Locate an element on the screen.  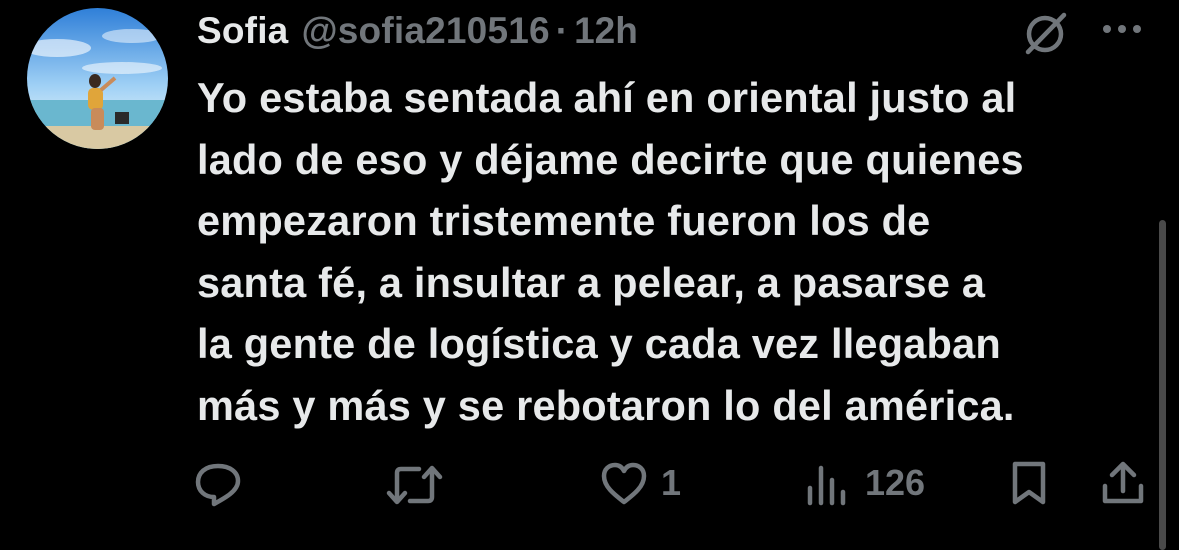
reply-icon is located at coordinates (218, 485).